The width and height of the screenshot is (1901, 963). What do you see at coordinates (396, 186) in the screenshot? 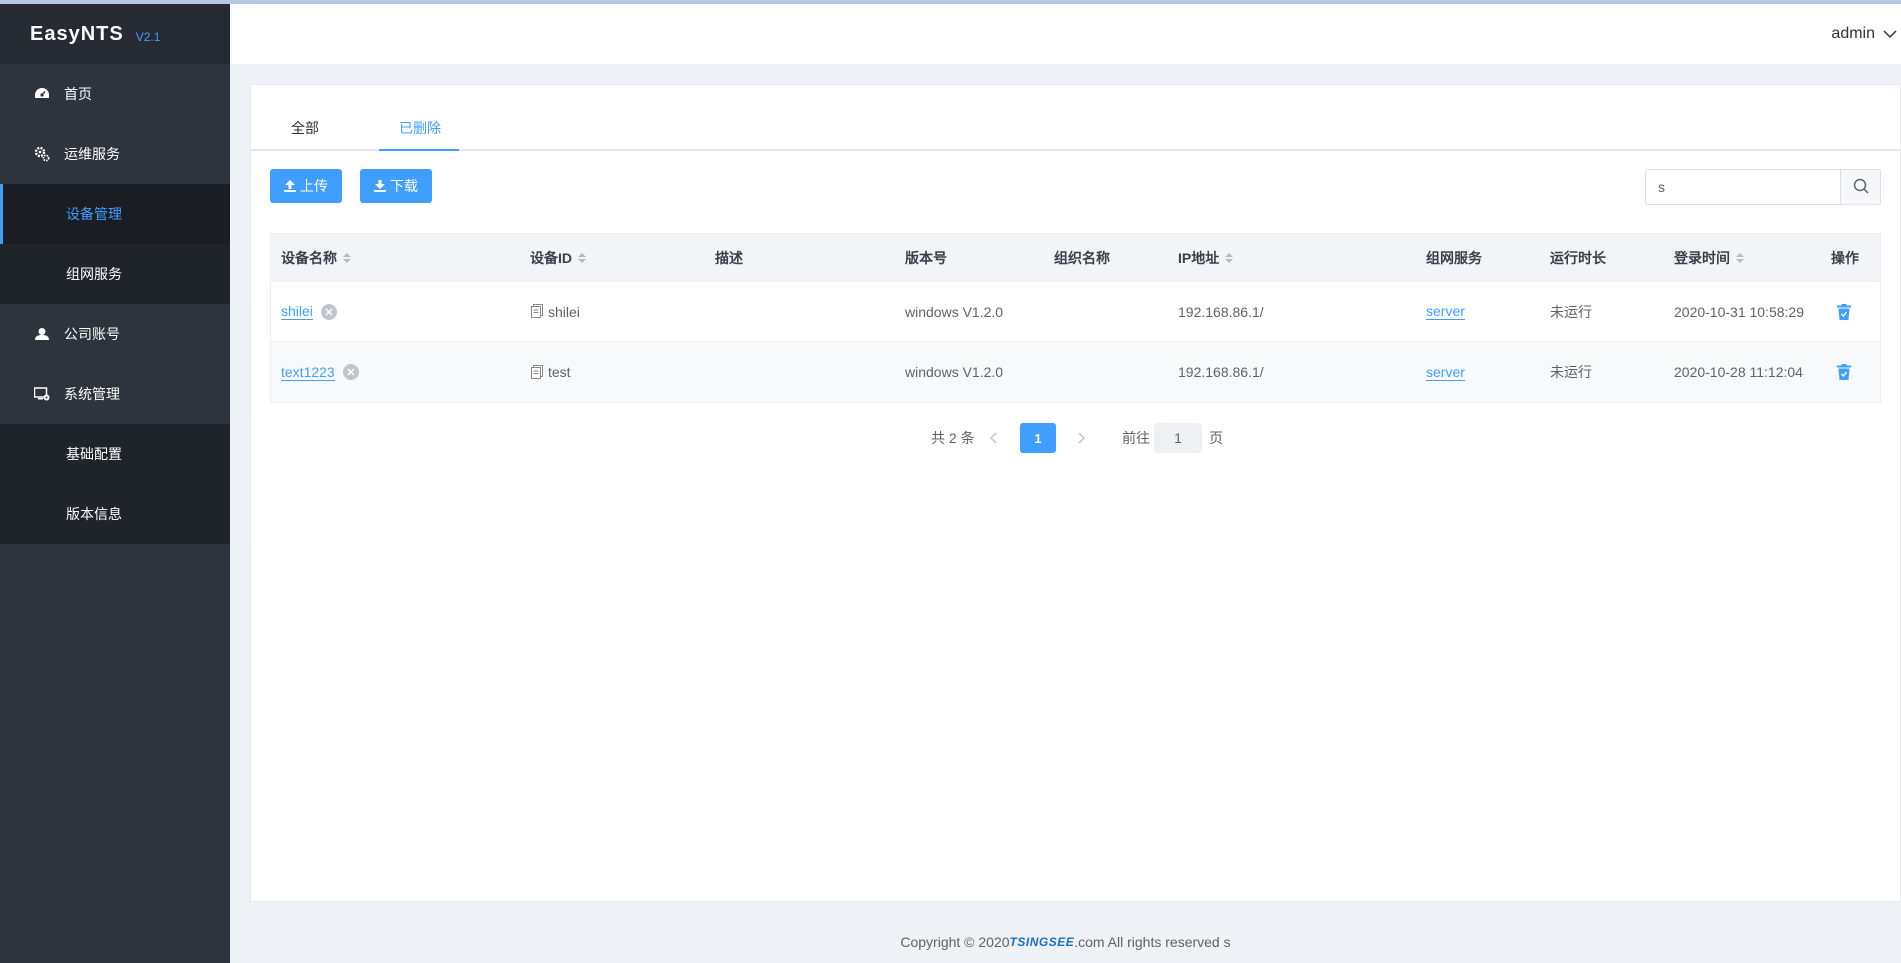
I see `download-button: 下载` at bounding box center [396, 186].